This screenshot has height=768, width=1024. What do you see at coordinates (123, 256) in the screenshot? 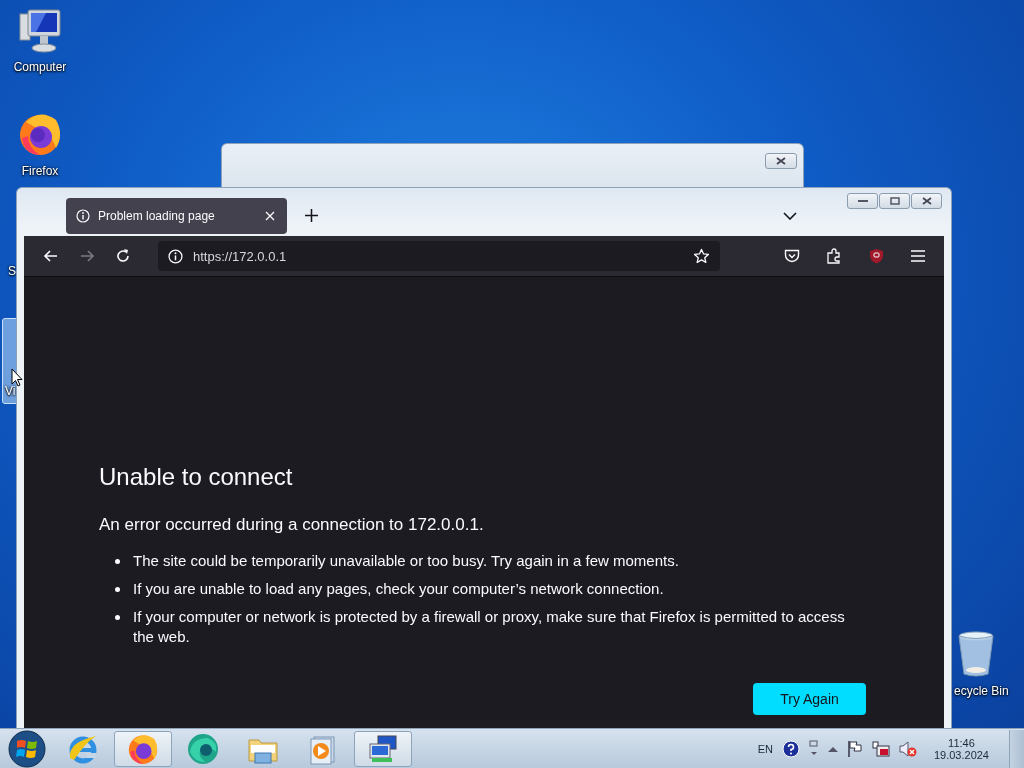
I see `reload-icon` at bounding box center [123, 256].